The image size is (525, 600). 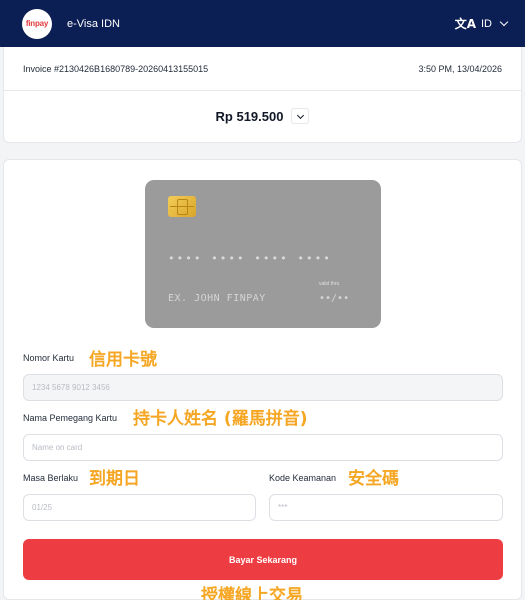 I want to click on total-amount: Rp 519.500, so click(x=249, y=116).